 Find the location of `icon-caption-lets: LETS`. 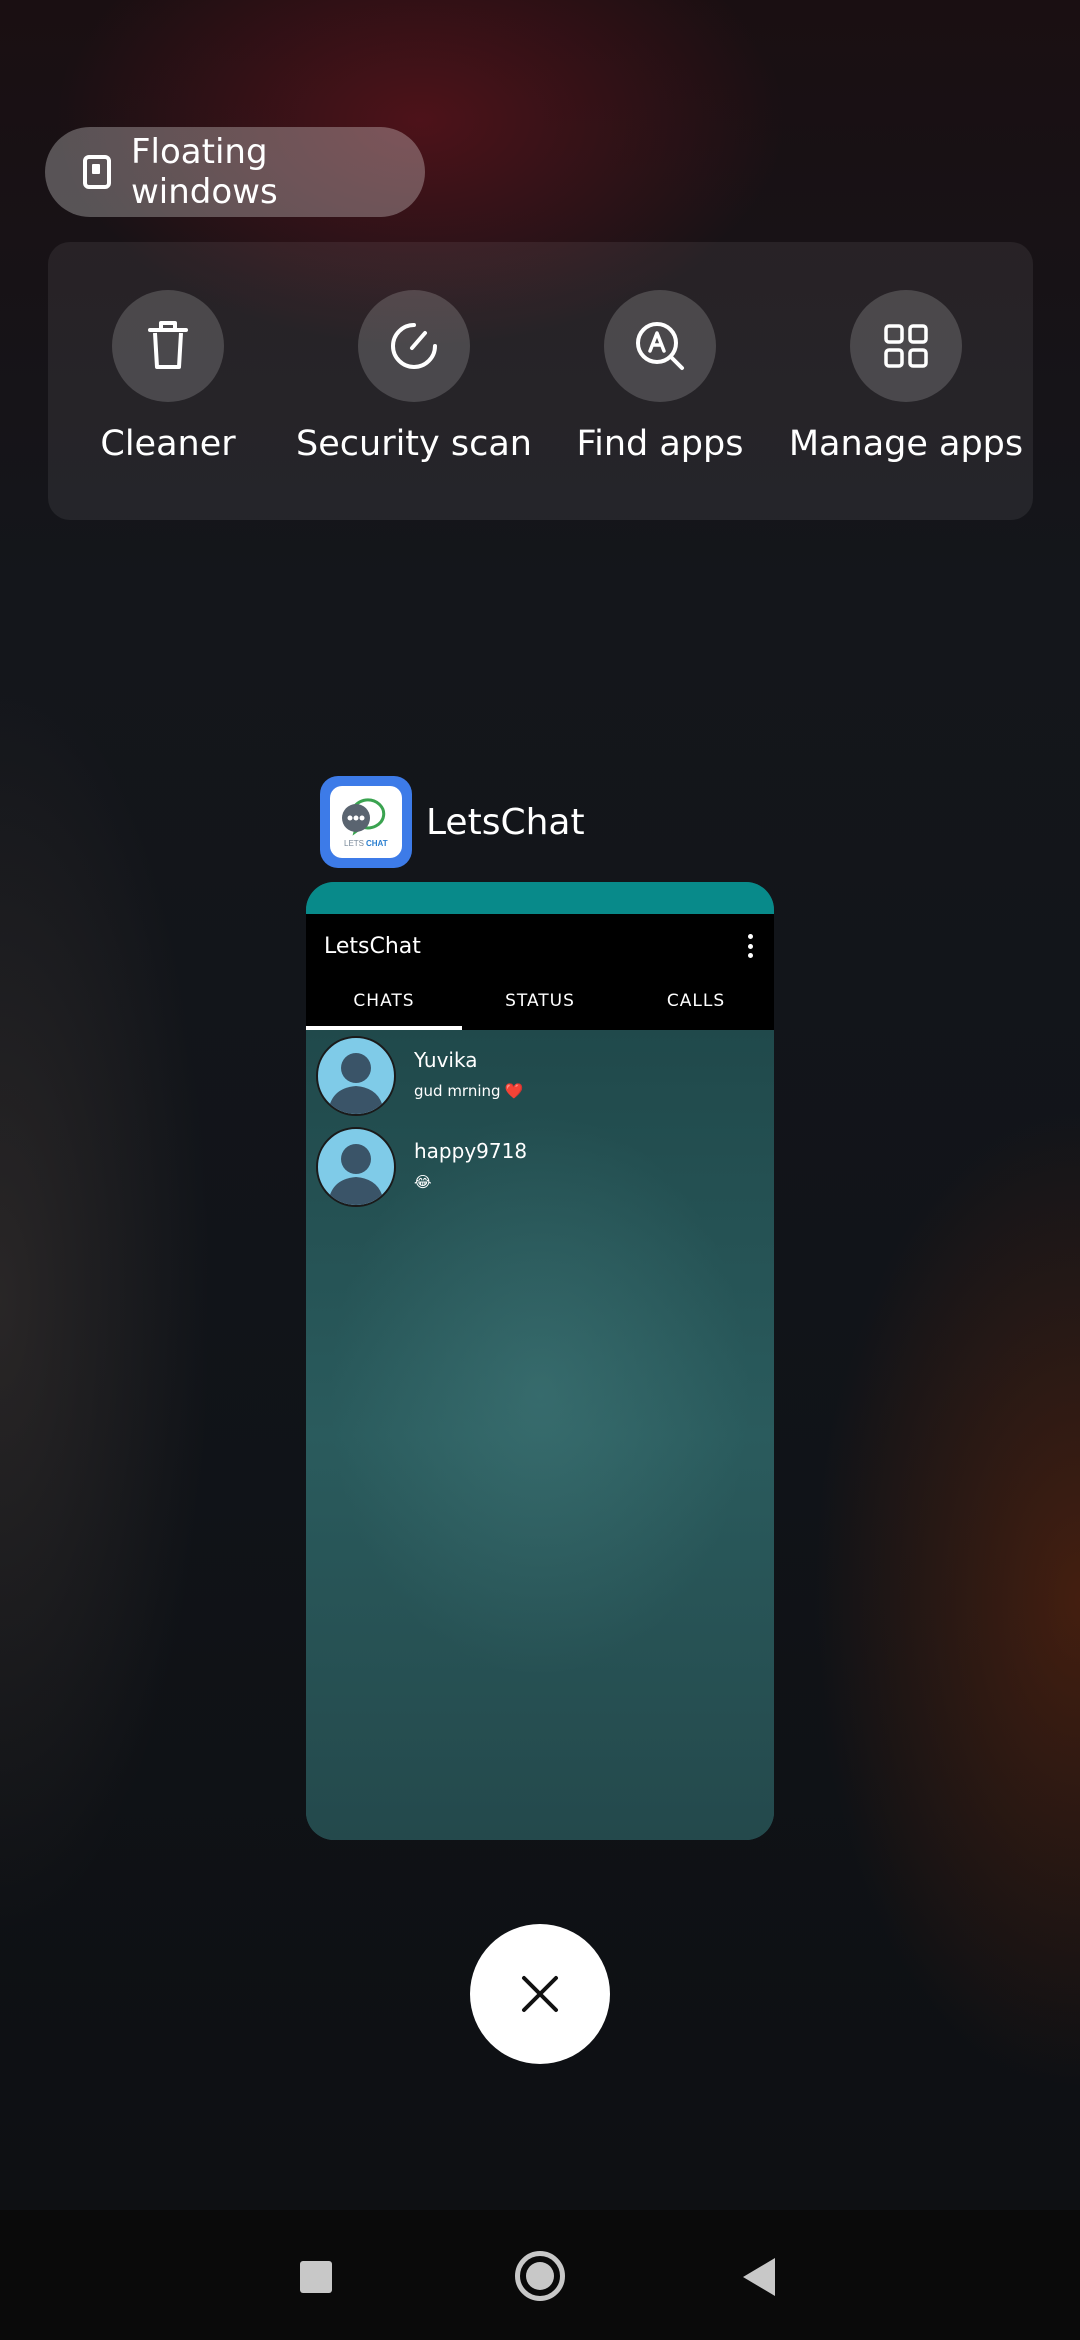

icon-caption-lets: LETS is located at coordinates (354, 843).